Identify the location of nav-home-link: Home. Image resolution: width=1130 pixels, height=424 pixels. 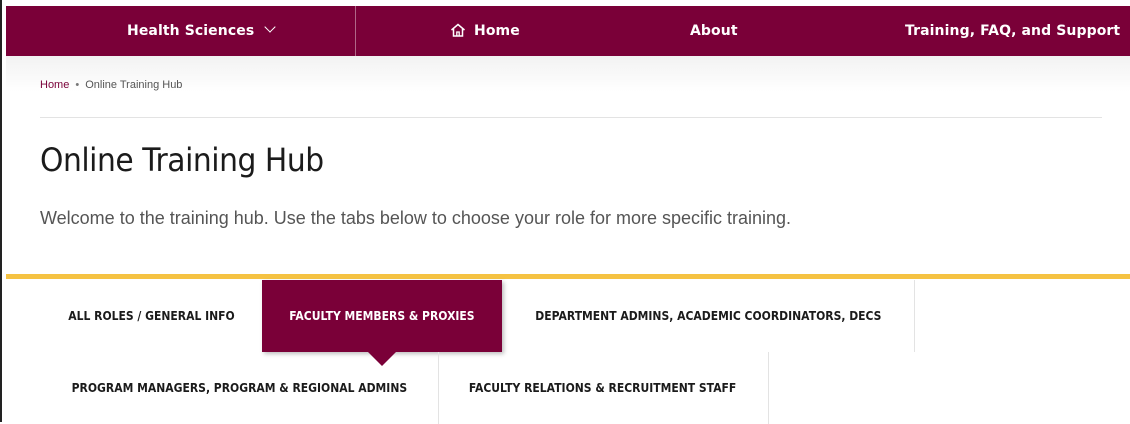
(485, 31).